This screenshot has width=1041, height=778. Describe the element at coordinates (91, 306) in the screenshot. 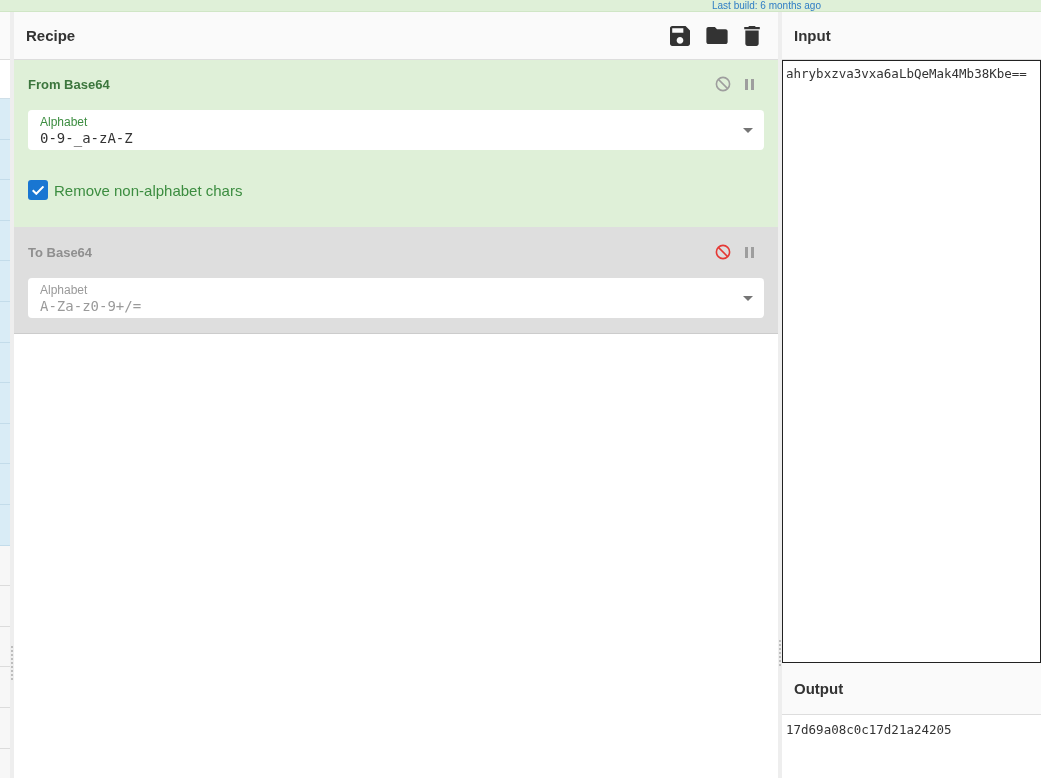

I see `field-value: A-Za-z0-9+/=` at that location.